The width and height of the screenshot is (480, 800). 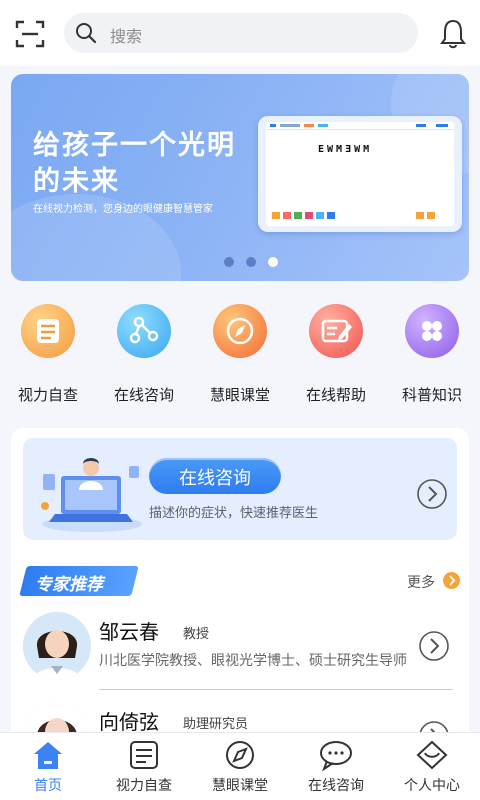 What do you see at coordinates (92, 490) in the screenshot?
I see `doctor-laptop-illustration` at bounding box center [92, 490].